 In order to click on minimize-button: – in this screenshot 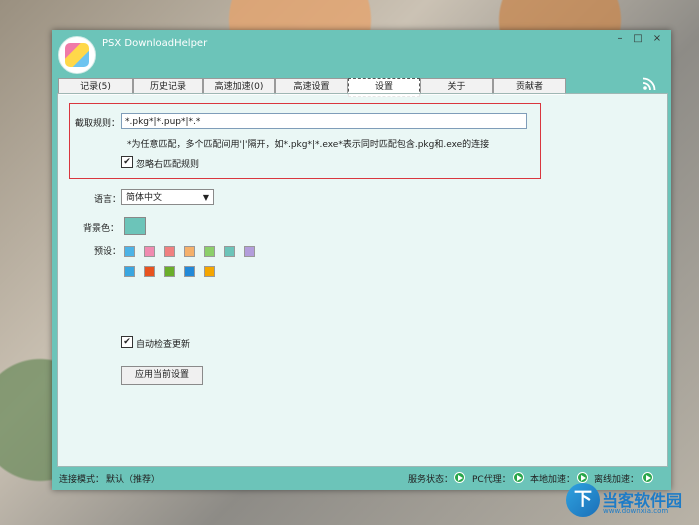, I will do `click(620, 39)`.